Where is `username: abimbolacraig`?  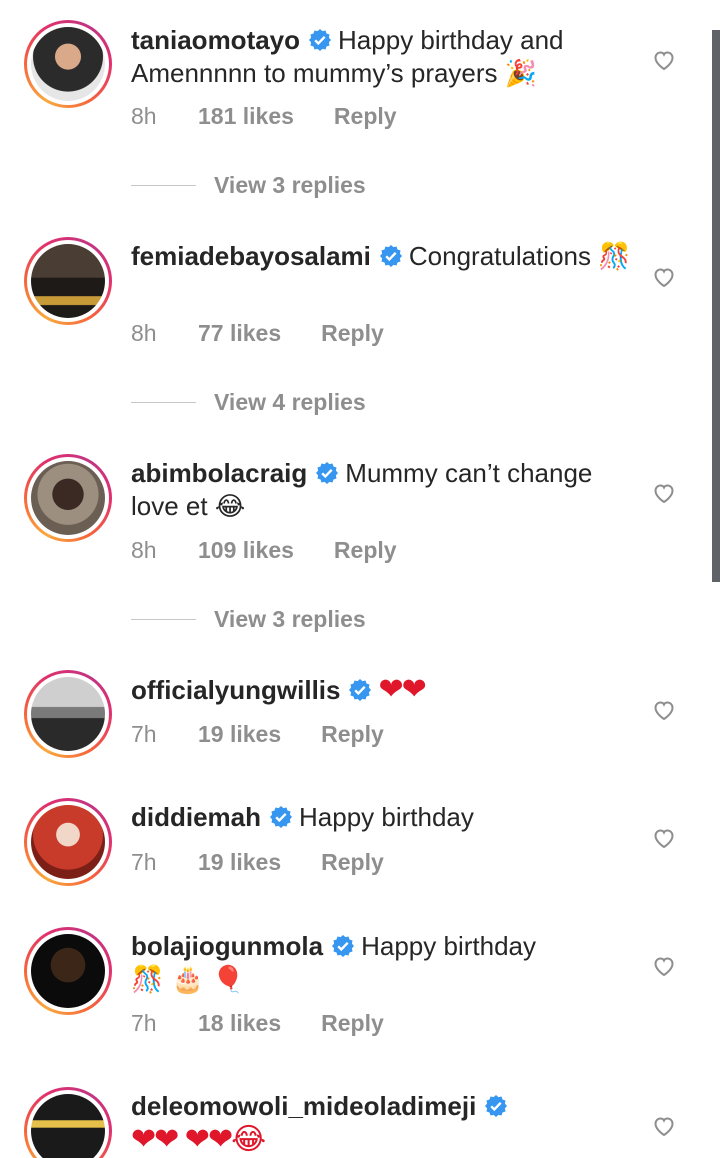 username: abimbolacraig is located at coordinates (219, 473).